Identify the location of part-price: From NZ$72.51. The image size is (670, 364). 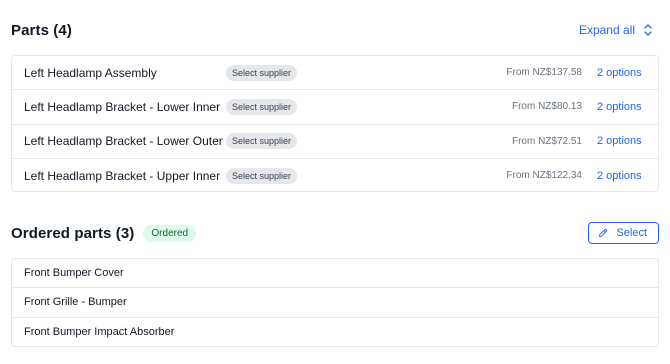
(546, 141).